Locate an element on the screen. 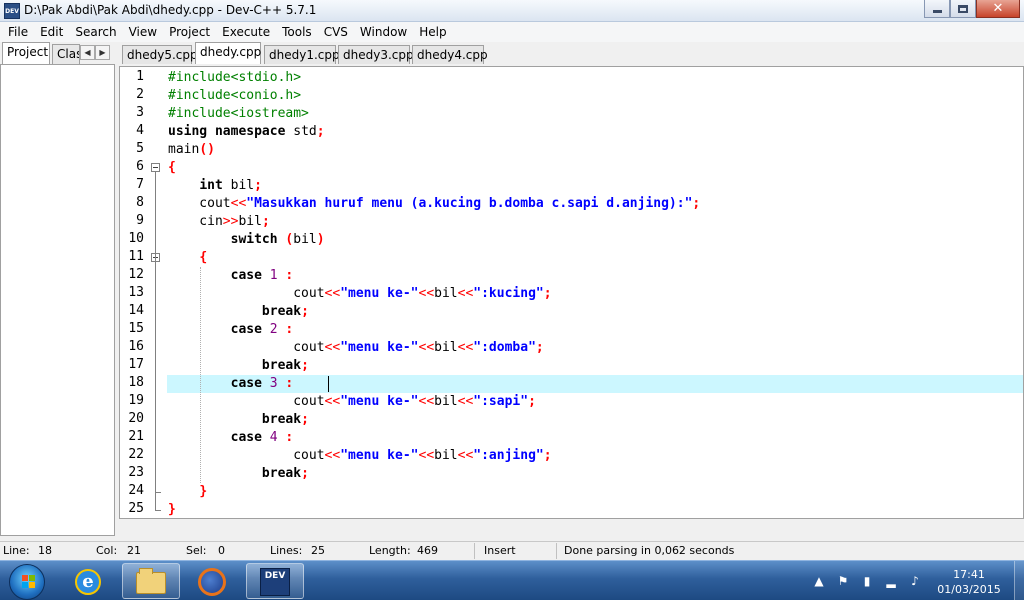  status-insert-mode: Insert is located at coordinates (500, 550).